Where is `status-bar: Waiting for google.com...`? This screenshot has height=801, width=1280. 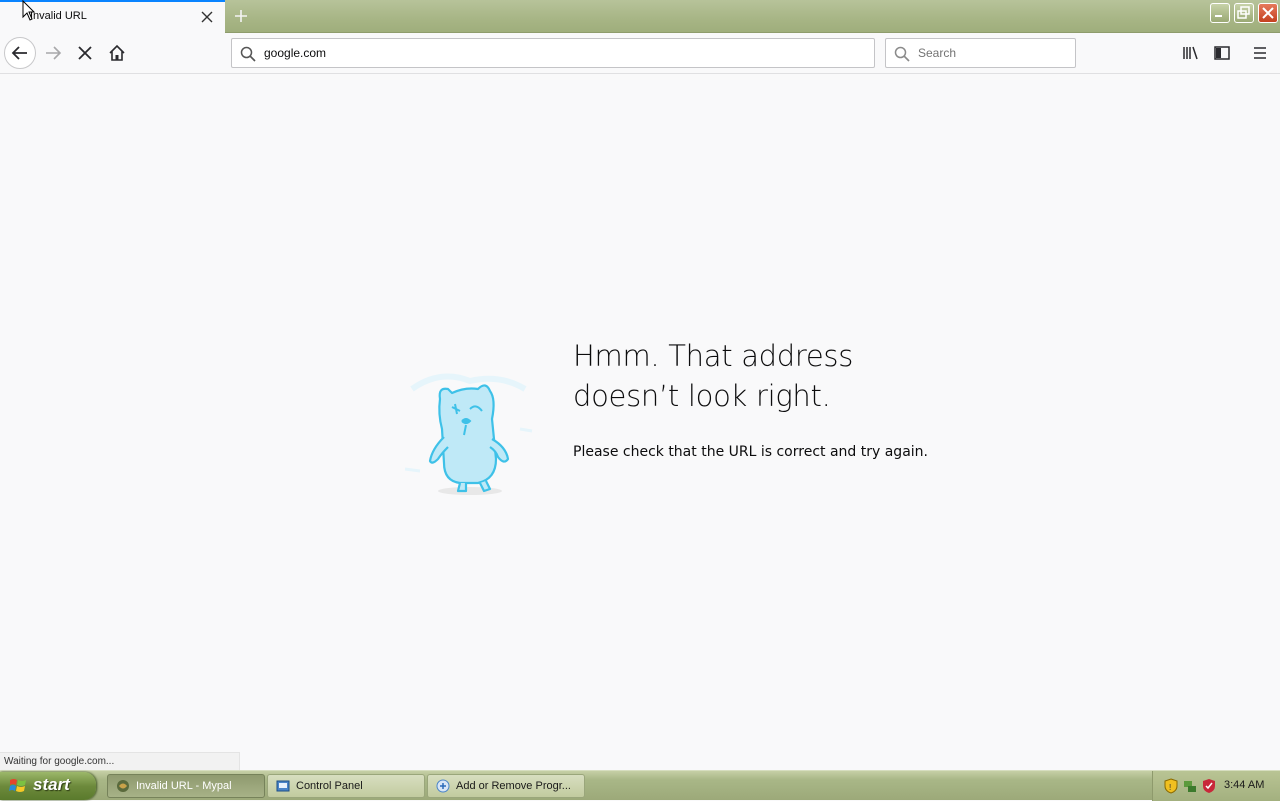 status-bar: Waiting for google.com... is located at coordinates (120, 761).